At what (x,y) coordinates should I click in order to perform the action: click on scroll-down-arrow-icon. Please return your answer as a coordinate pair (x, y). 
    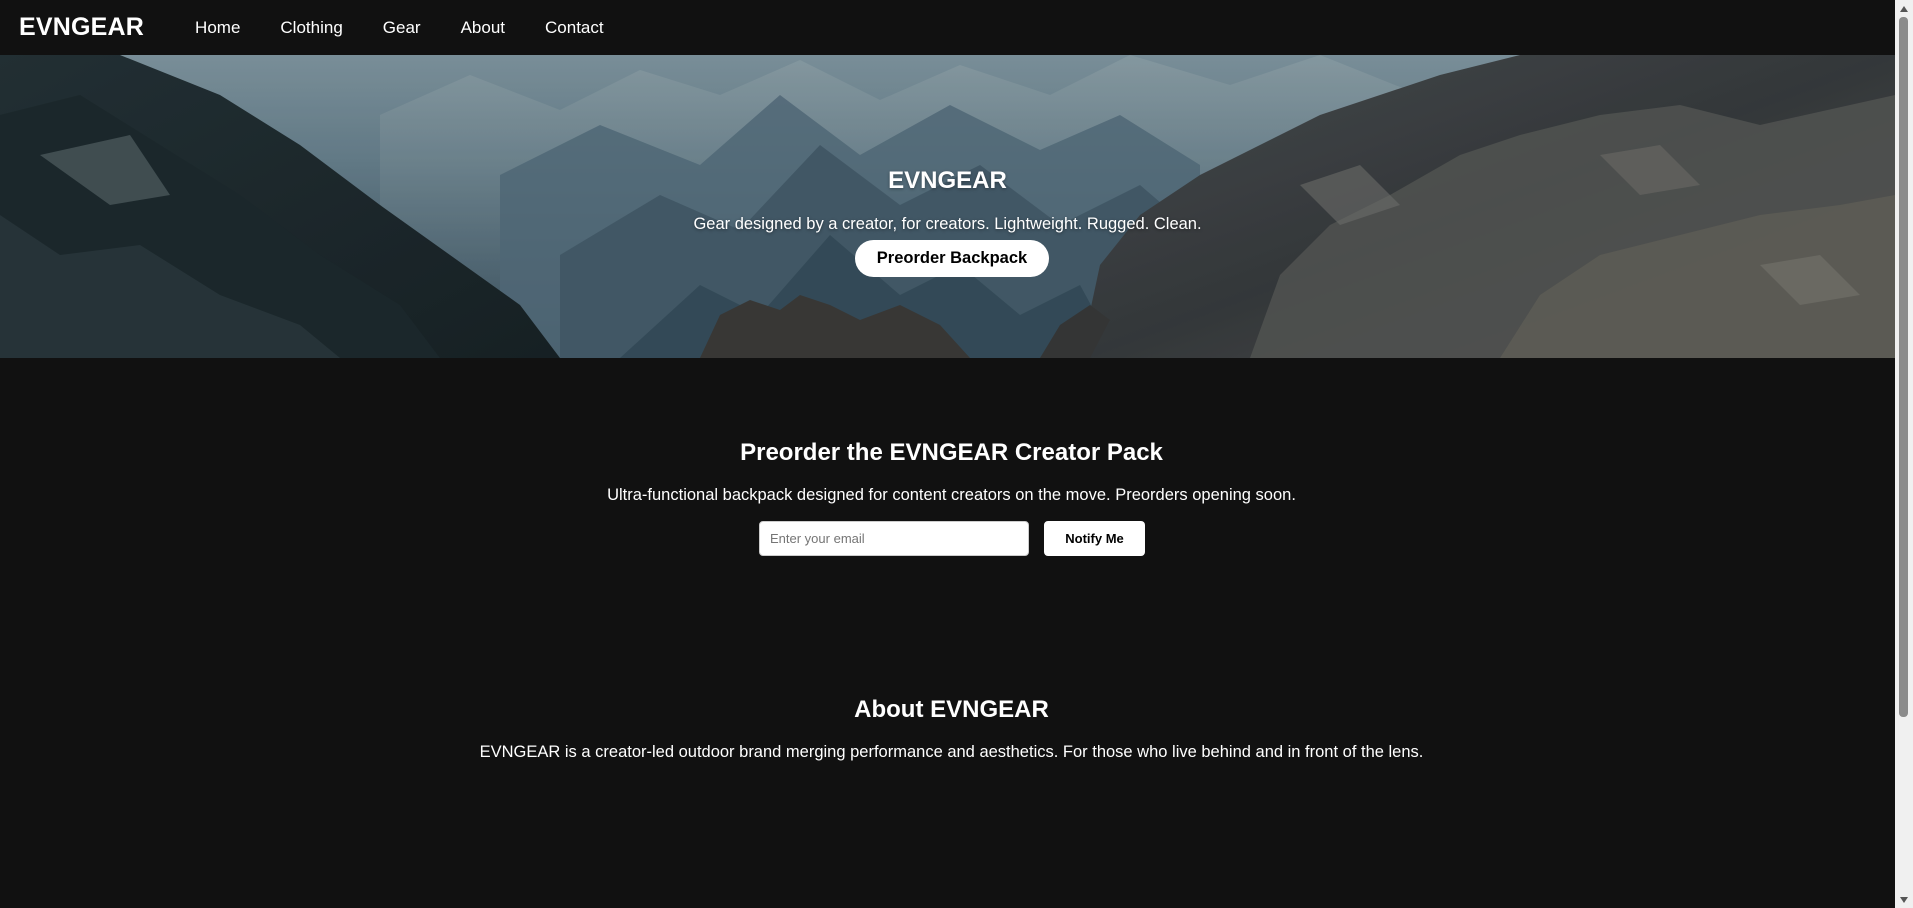
    Looking at the image, I should click on (1904, 899).